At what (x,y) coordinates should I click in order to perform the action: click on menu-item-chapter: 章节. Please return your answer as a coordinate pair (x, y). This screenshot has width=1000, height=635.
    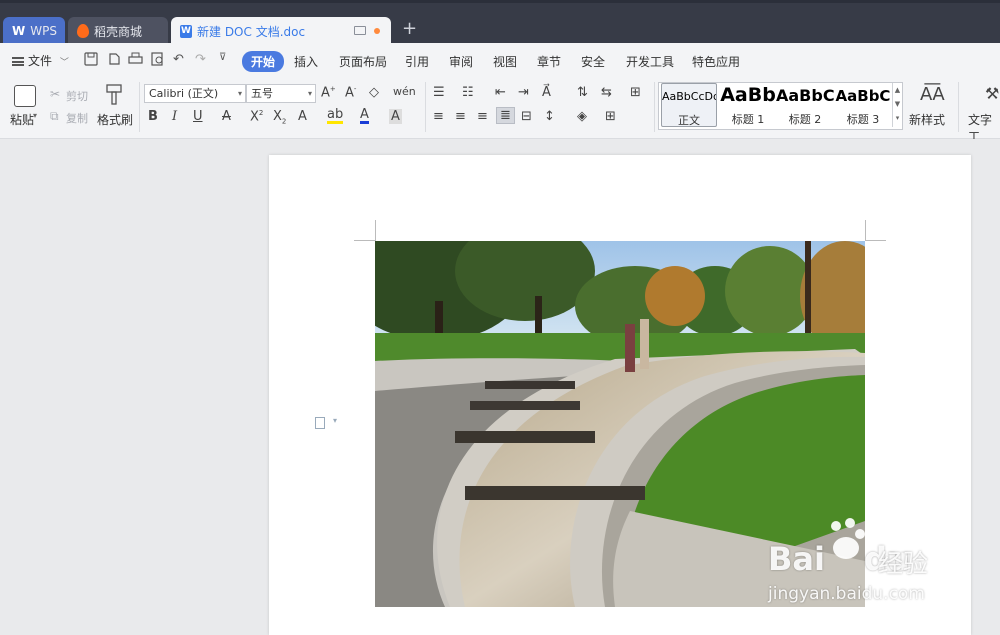
    Looking at the image, I should click on (549, 61).